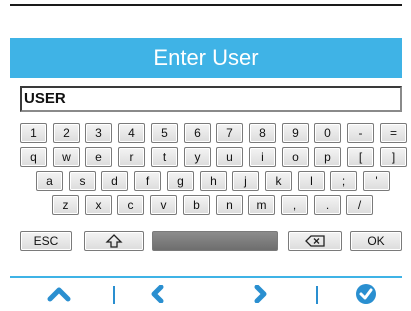 This screenshot has width=411, height=311. I want to click on nav-right-button, so click(260, 295).